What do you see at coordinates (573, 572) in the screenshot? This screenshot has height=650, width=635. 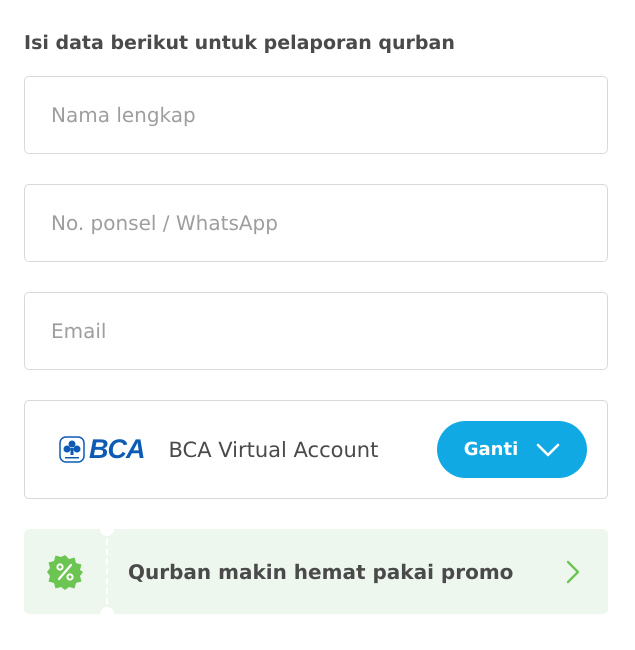 I see `chevron-right-icon` at bounding box center [573, 572].